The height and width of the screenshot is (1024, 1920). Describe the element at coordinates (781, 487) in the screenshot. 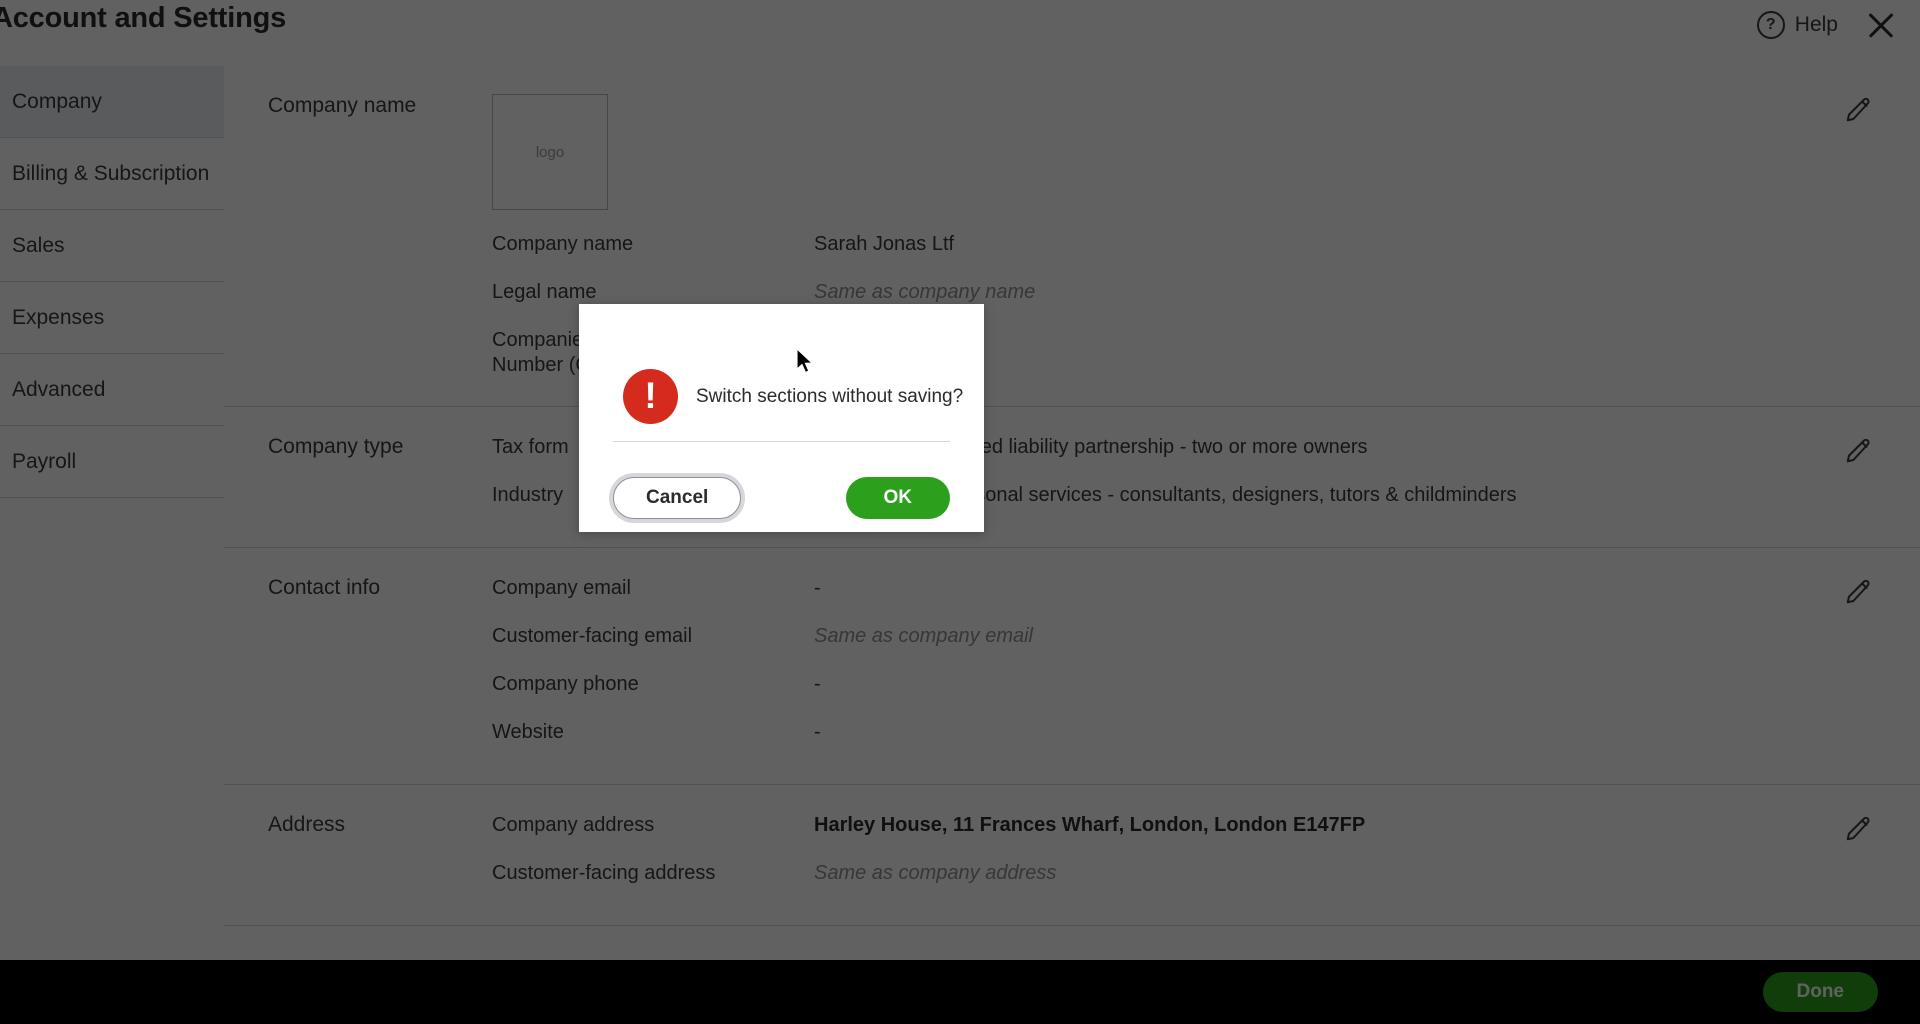

I see `dialog-actions: Cancel OK` at that location.